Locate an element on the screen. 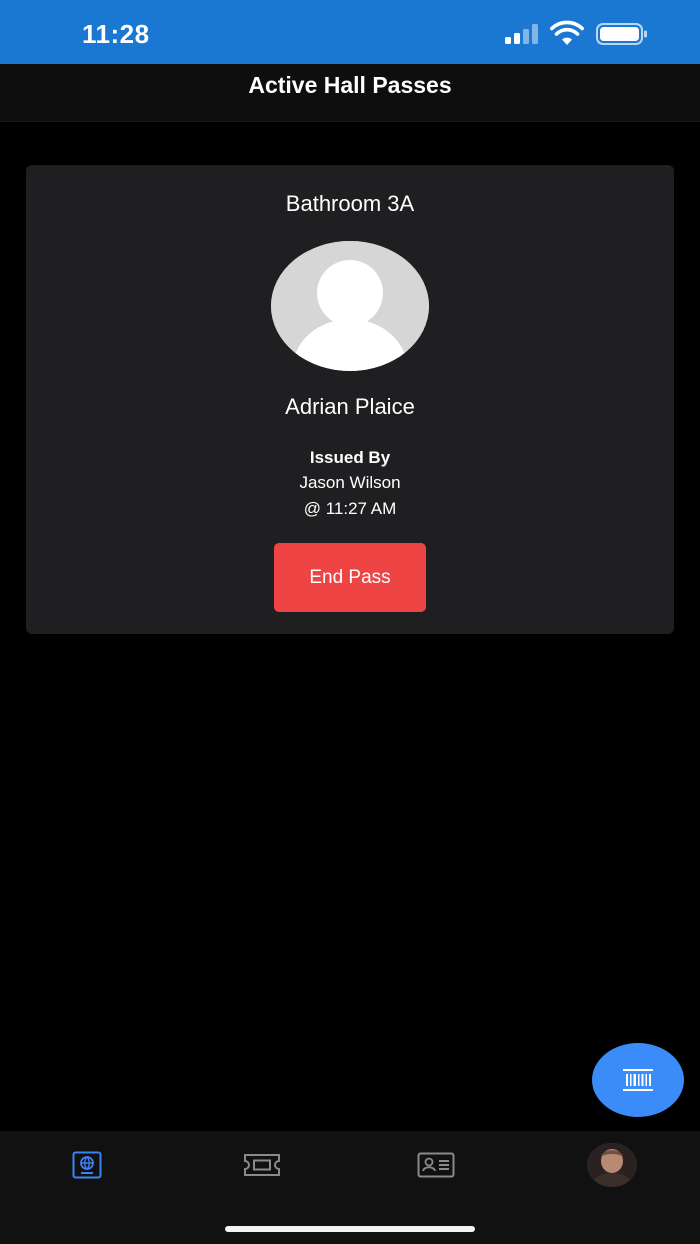 Image resolution: width=700 pixels, height=1244 pixels. issued-time: @ 11:27 AM is located at coordinates (350, 508).